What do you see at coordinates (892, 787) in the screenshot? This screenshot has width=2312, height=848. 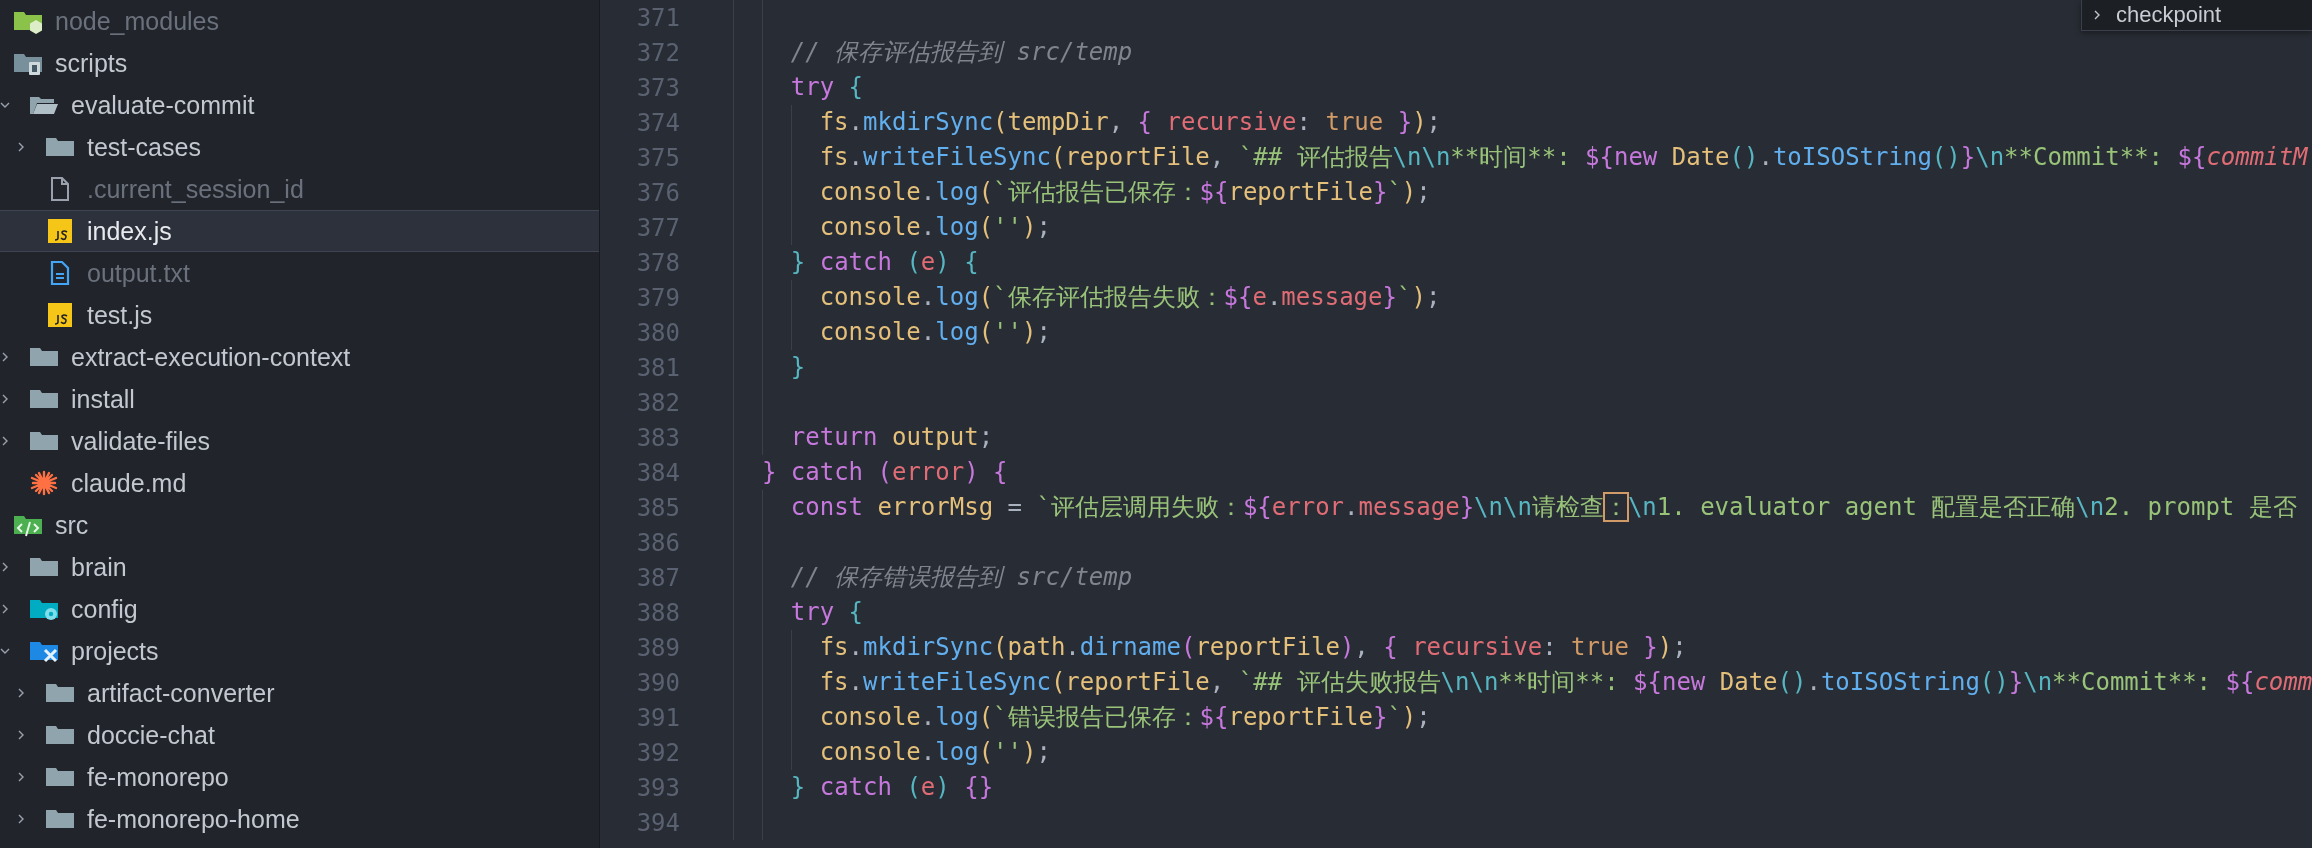 I see `code-line: } catch (e) {}` at bounding box center [892, 787].